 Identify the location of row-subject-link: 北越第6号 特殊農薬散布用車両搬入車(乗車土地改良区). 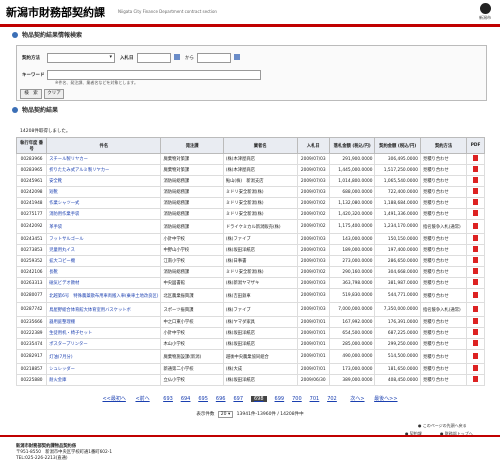
(104, 295).